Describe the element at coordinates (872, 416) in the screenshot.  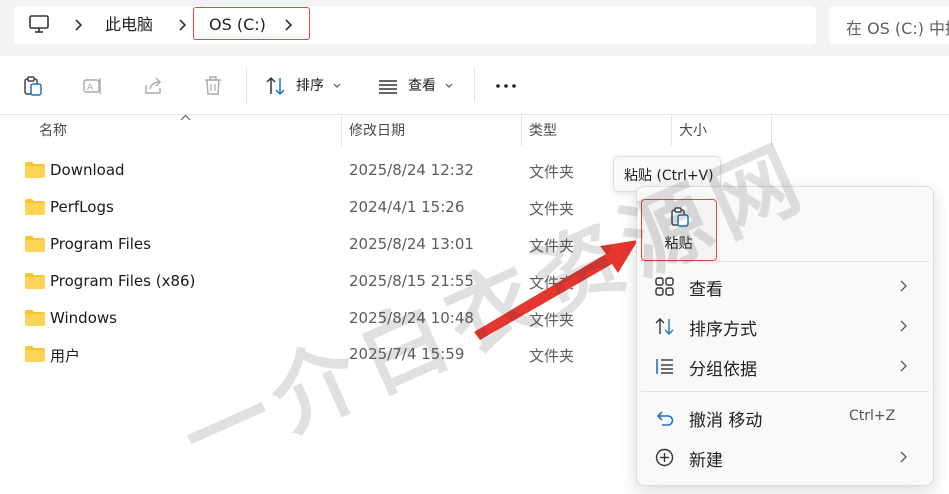
I see `menu-item-shortcut: Ctrl+Z` at that location.